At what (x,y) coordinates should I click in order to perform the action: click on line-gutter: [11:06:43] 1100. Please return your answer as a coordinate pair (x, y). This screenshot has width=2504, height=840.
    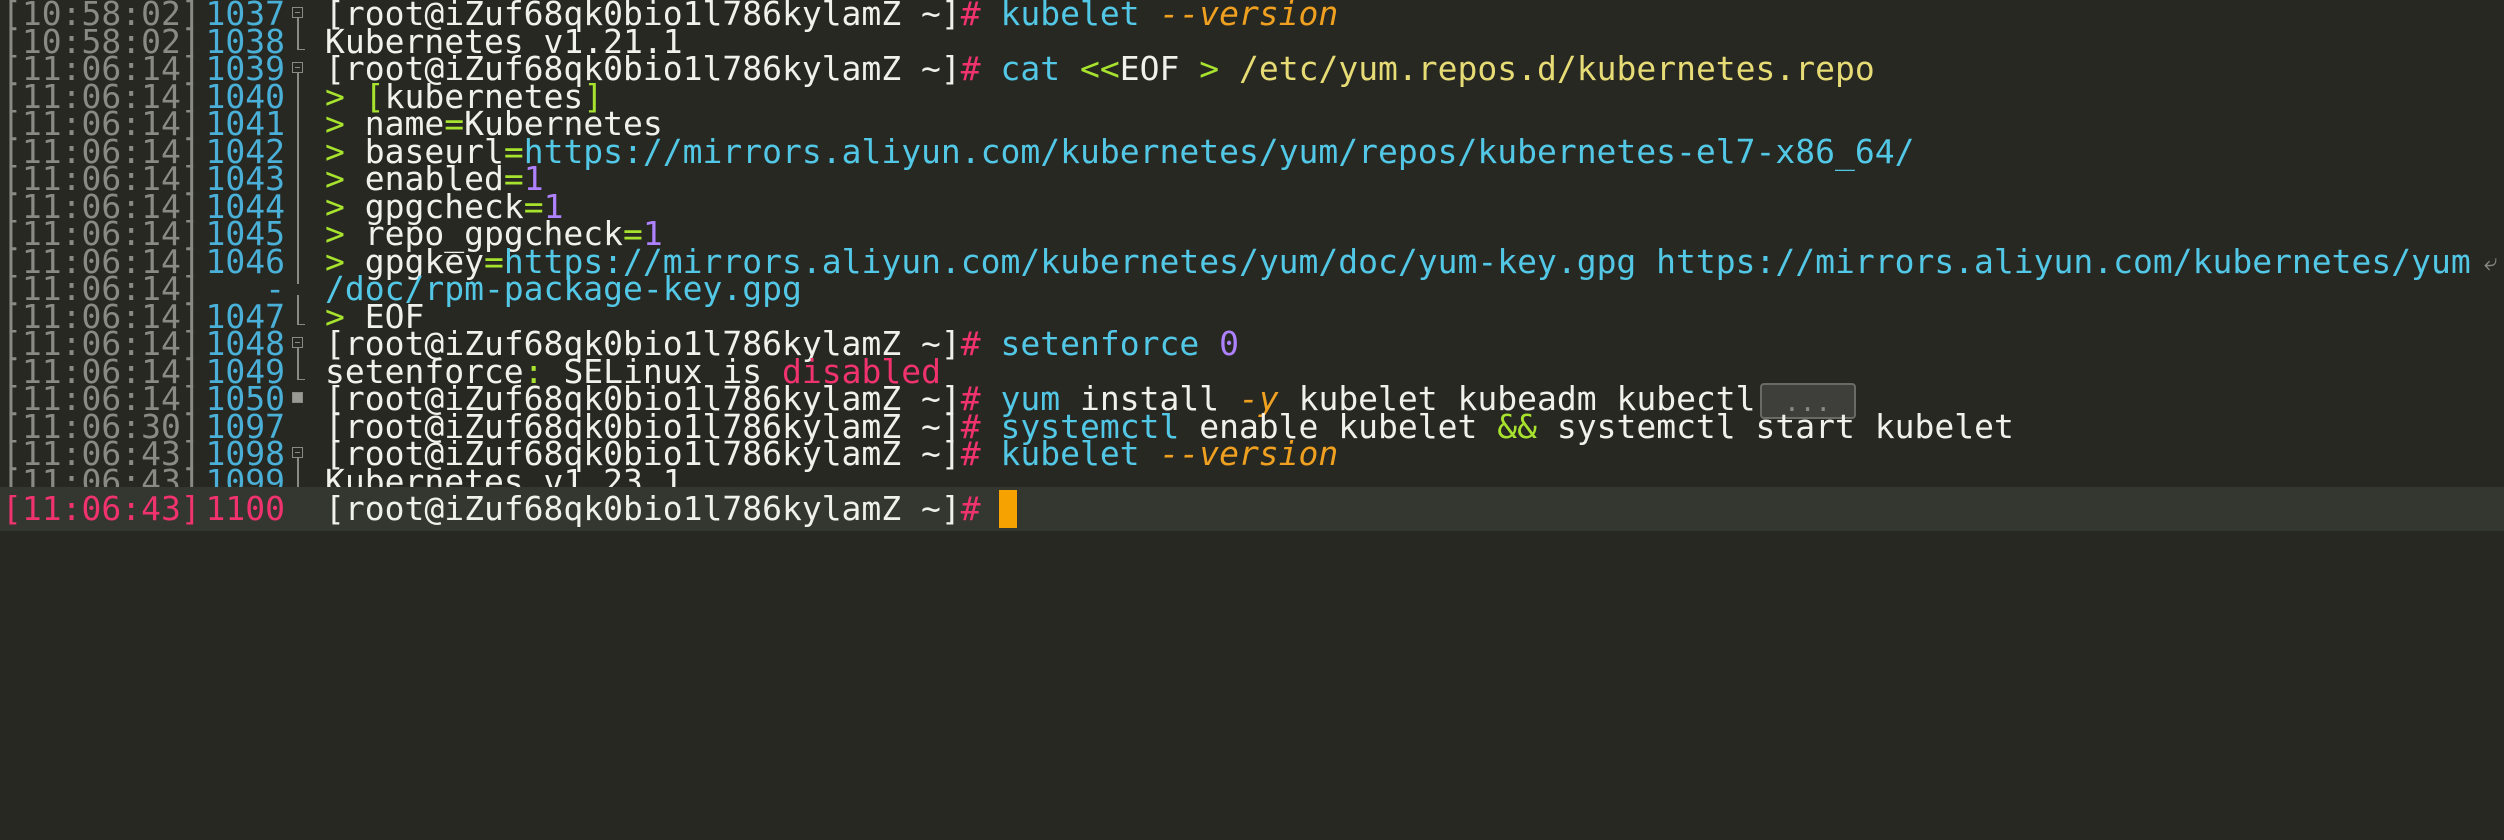
    Looking at the image, I should click on (155, 509).